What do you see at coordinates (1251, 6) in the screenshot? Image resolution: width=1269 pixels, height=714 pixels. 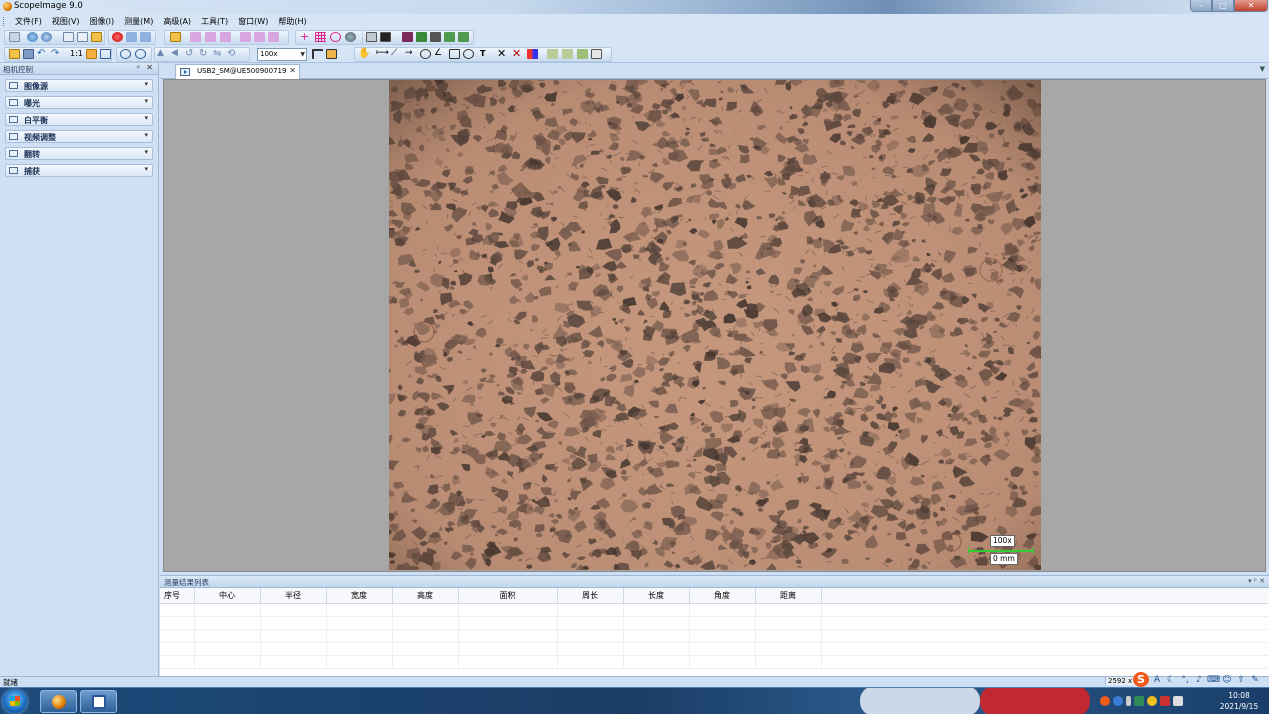 I see `close-button: ✕` at bounding box center [1251, 6].